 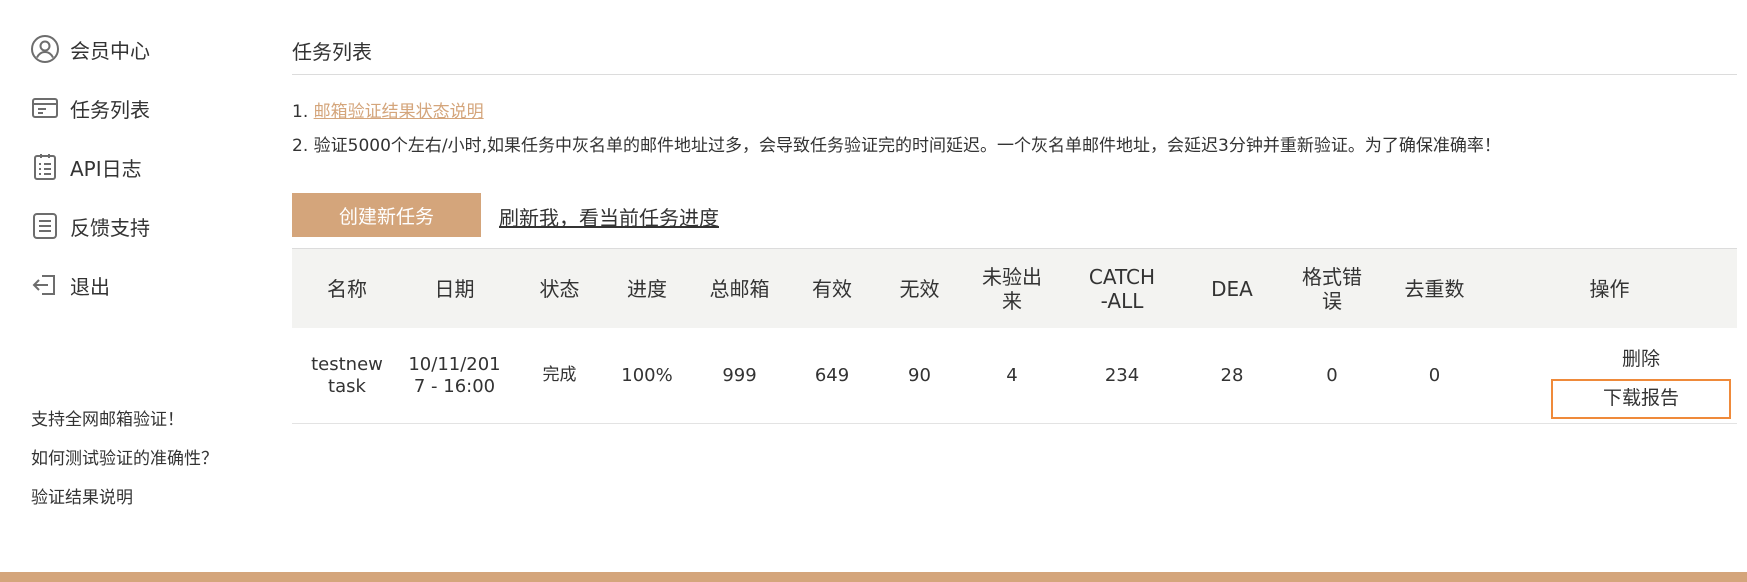 I want to click on sidebar-item-label: 退出, so click(x=90, y=286).